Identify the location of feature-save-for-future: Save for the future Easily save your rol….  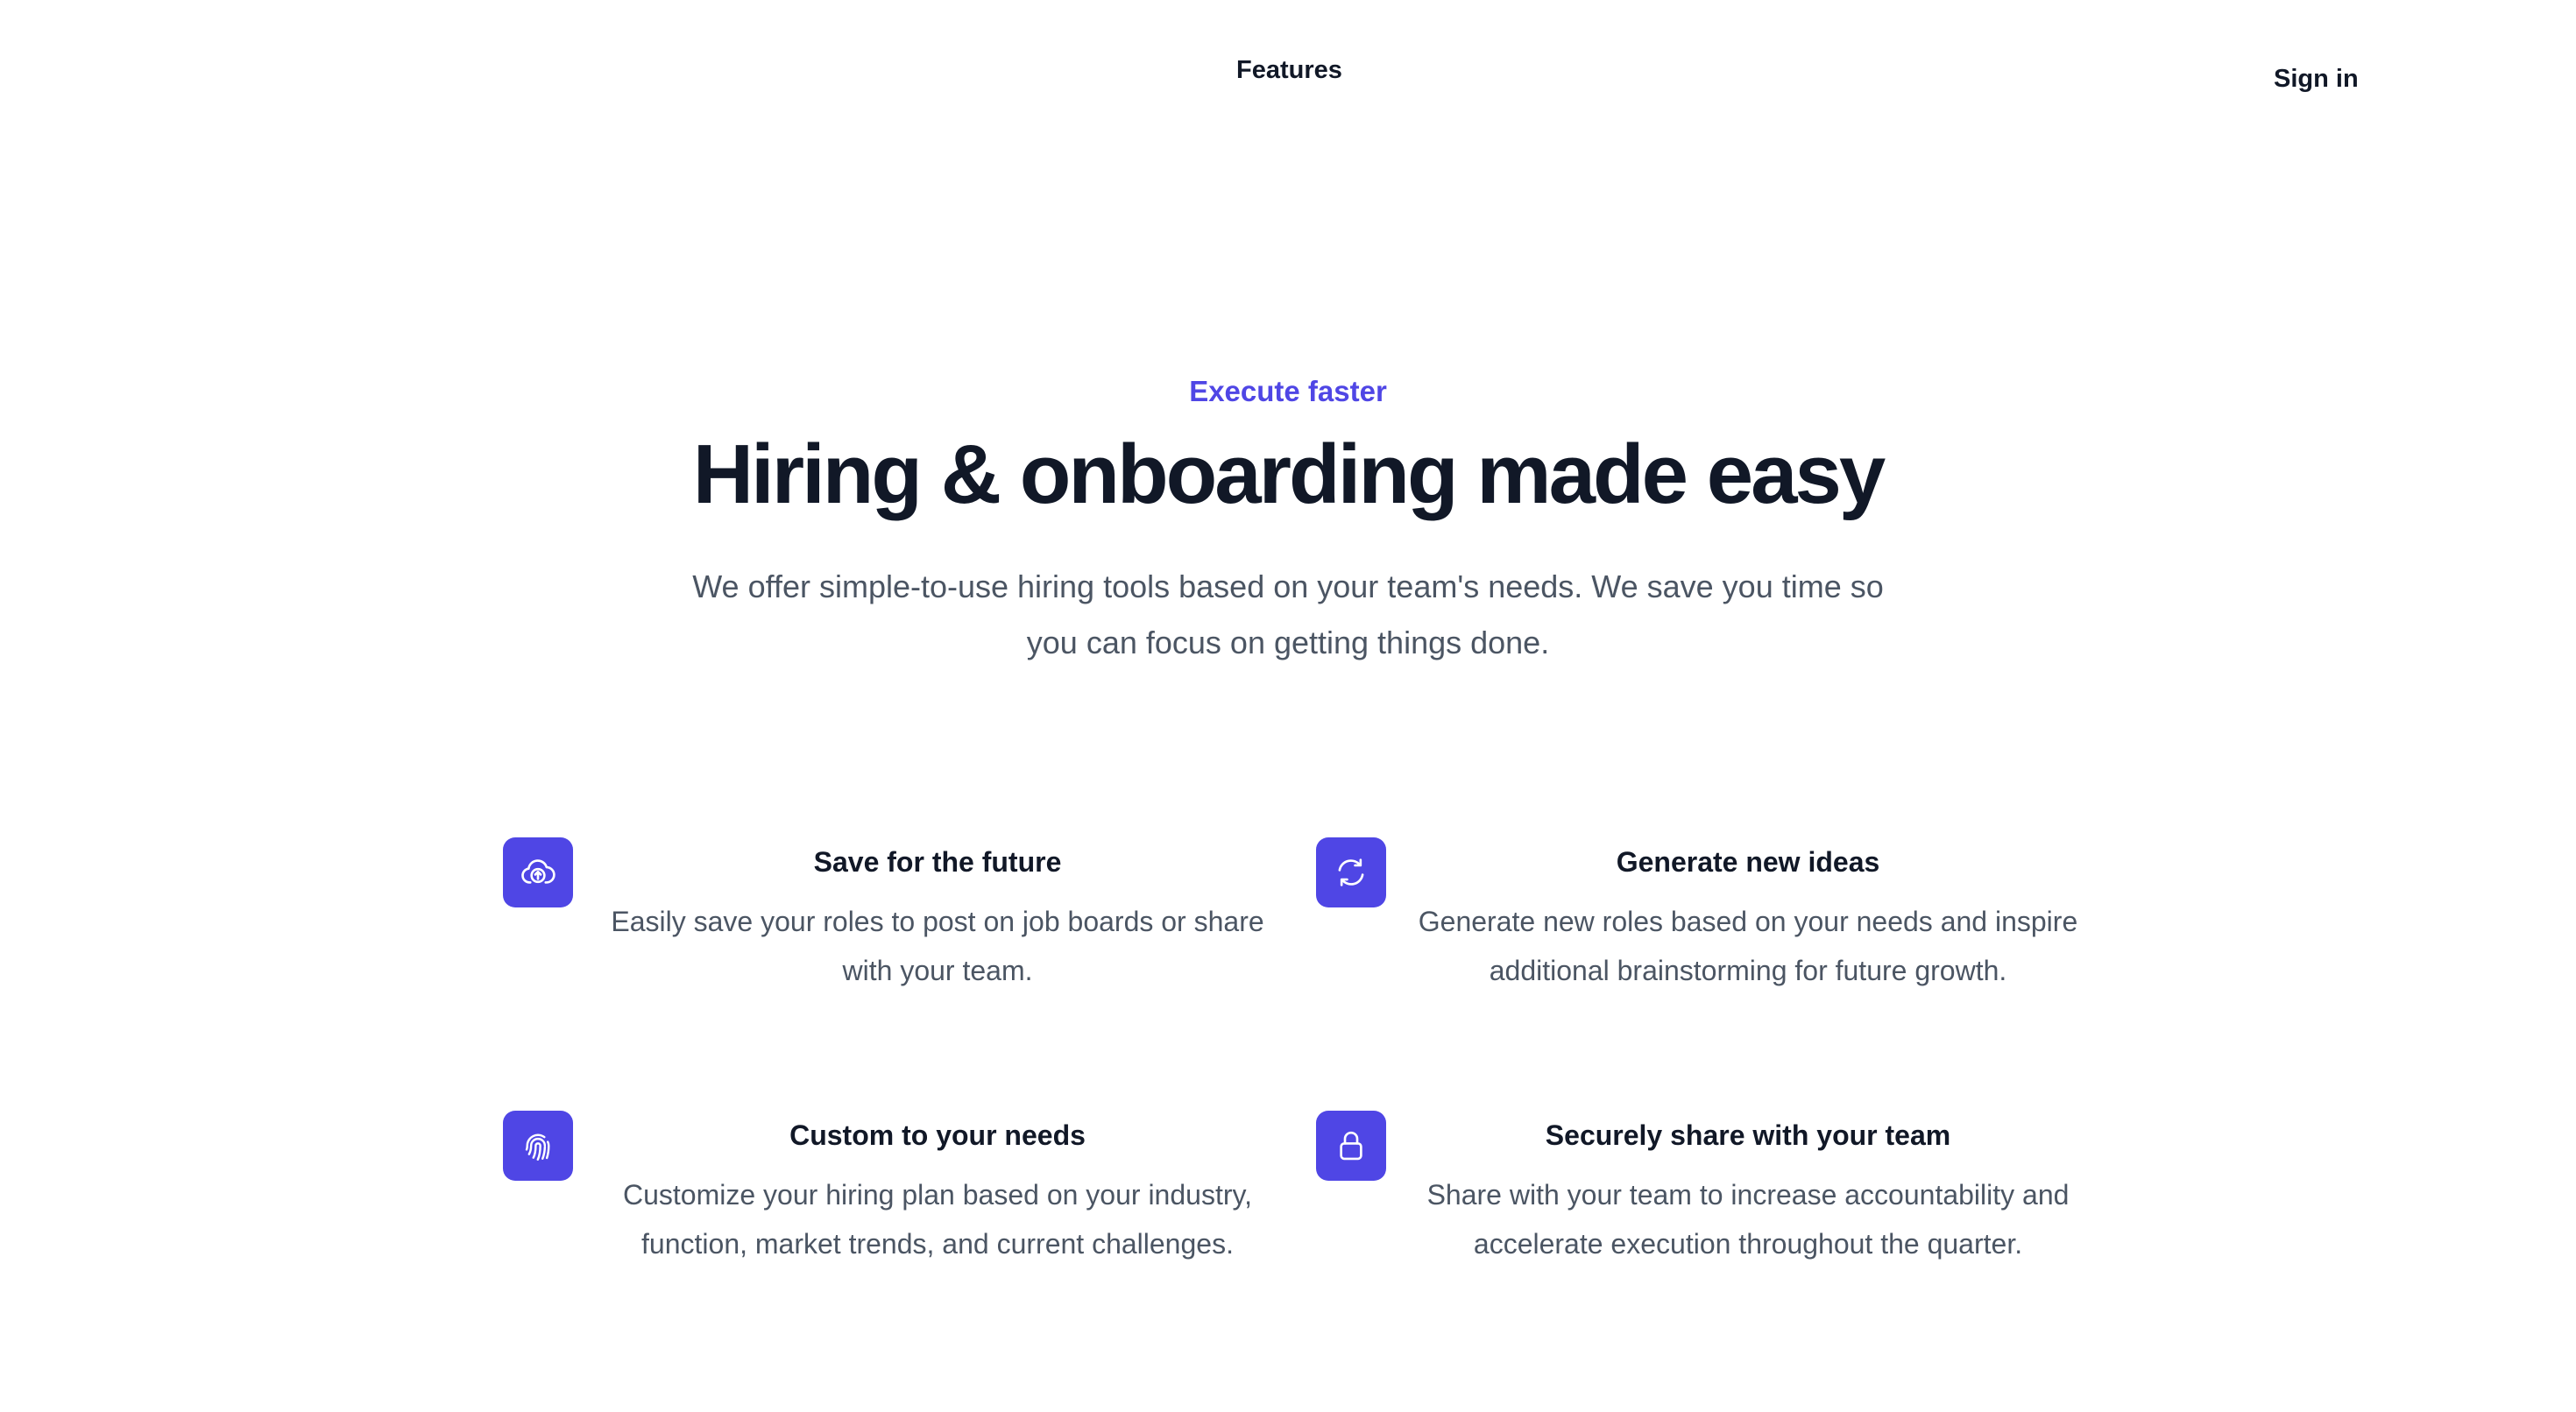
(937, 918).